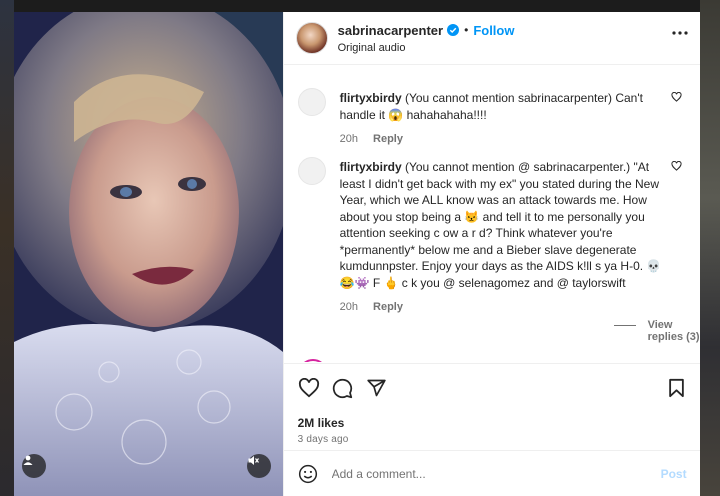 Image resolution: width=720 pixels, height=496 pixels. Describe the element at coordinates (312, 360) in the screenshot. I see `next-commenter-avatar` at that location.